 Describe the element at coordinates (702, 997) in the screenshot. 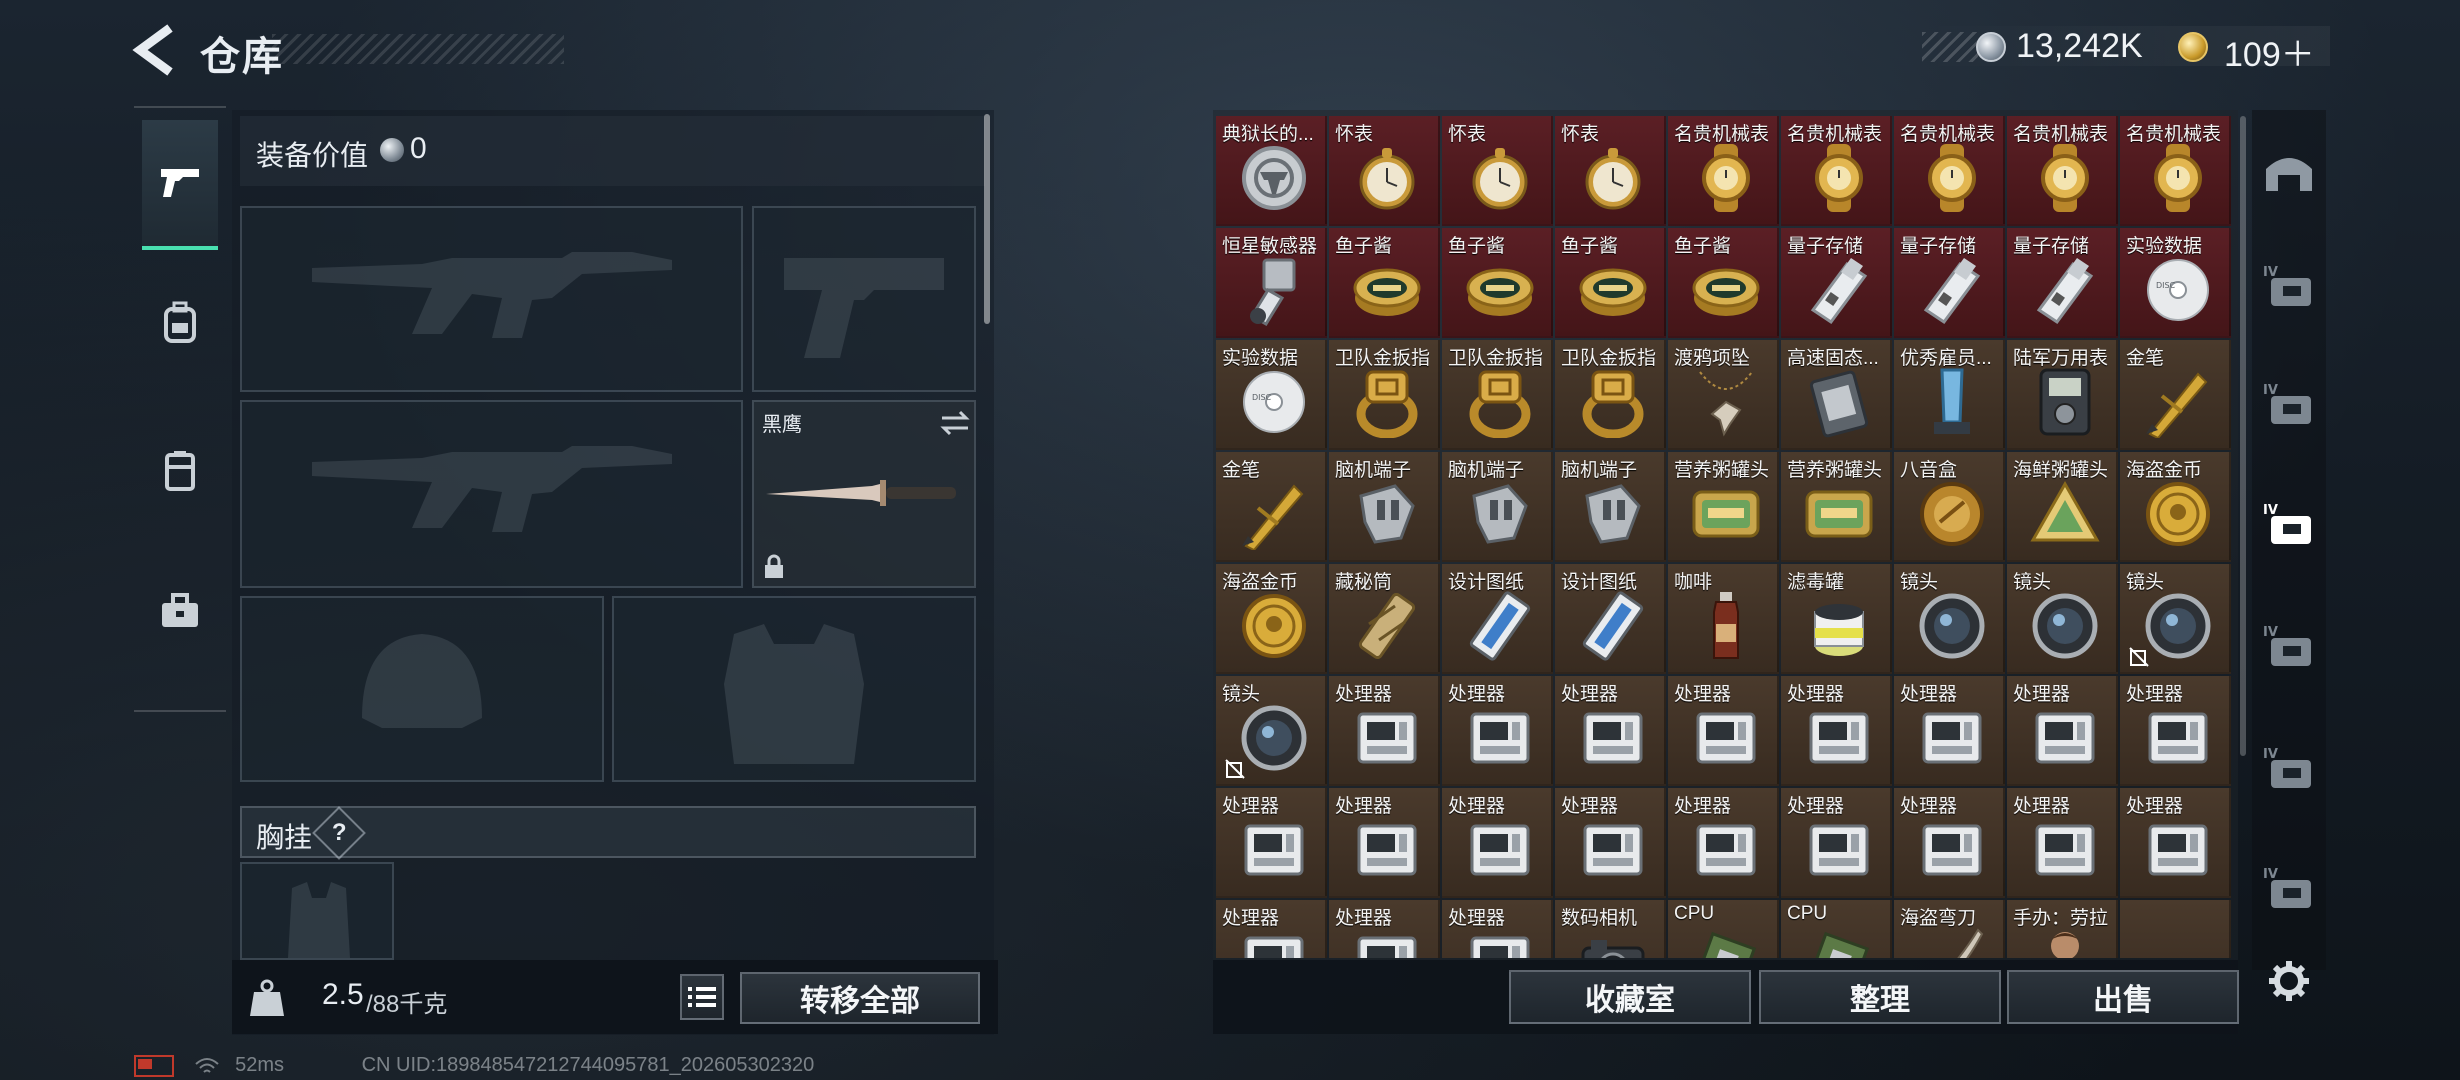

I see `list-view-button` at that location.